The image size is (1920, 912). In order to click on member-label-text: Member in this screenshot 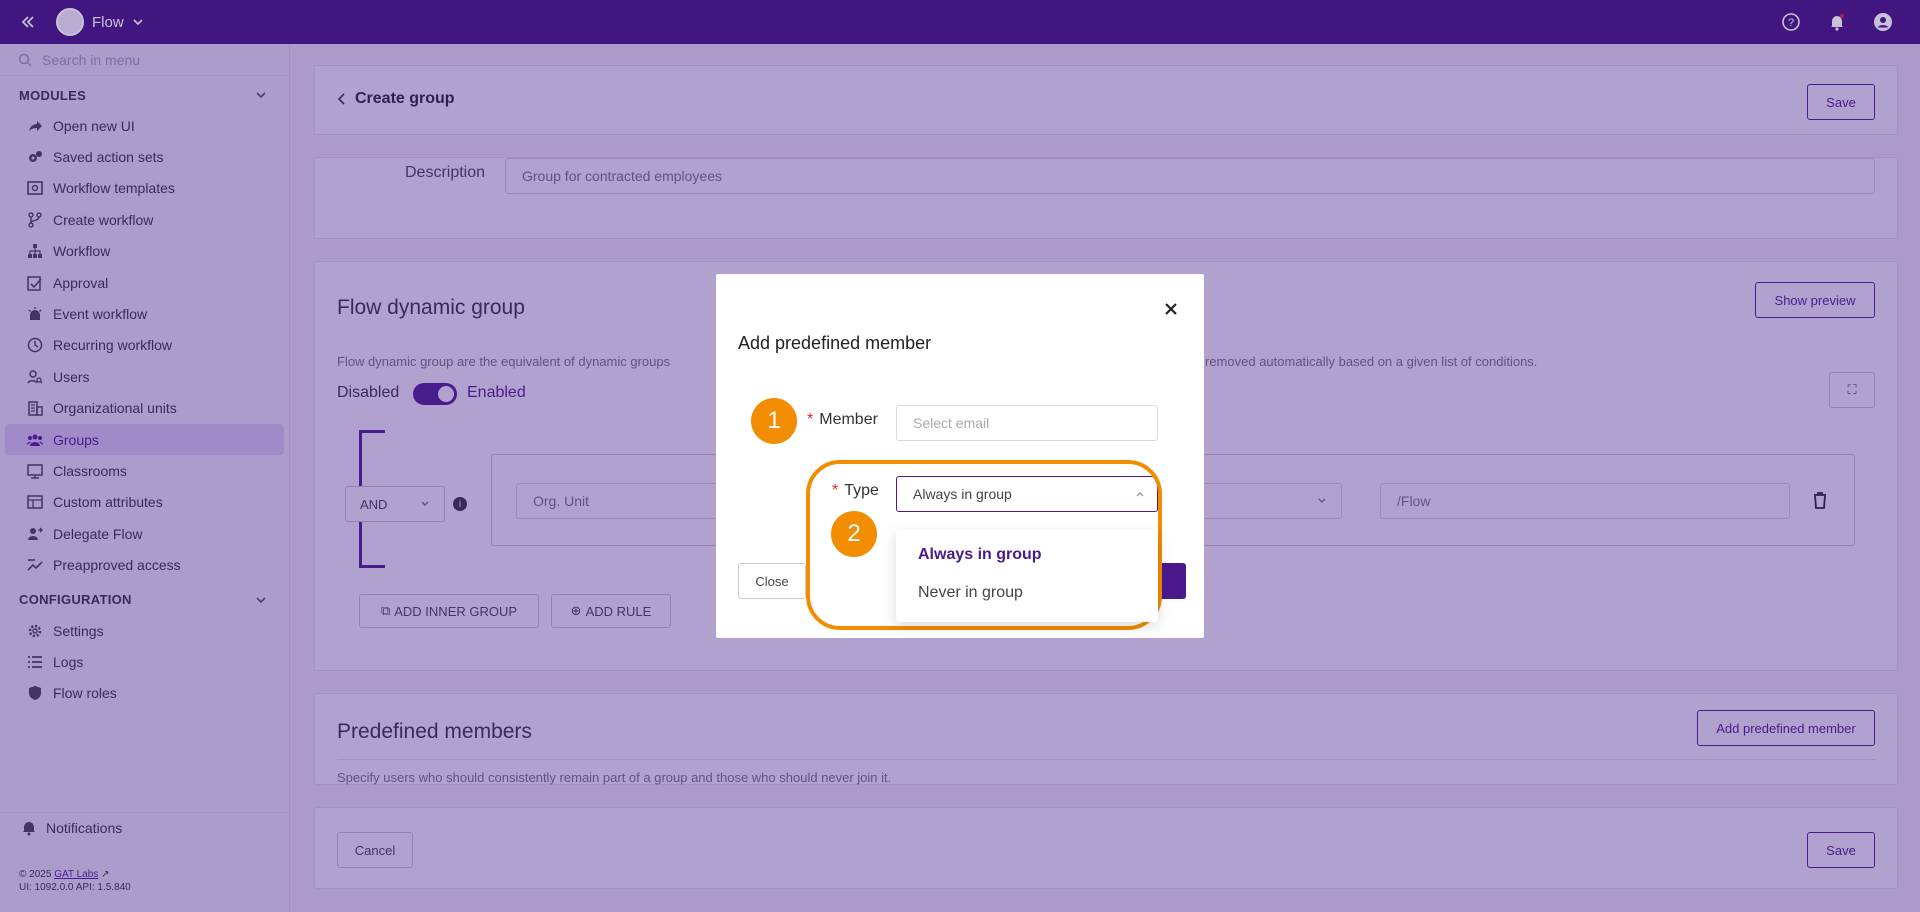, I will do `click(848, 419)`.